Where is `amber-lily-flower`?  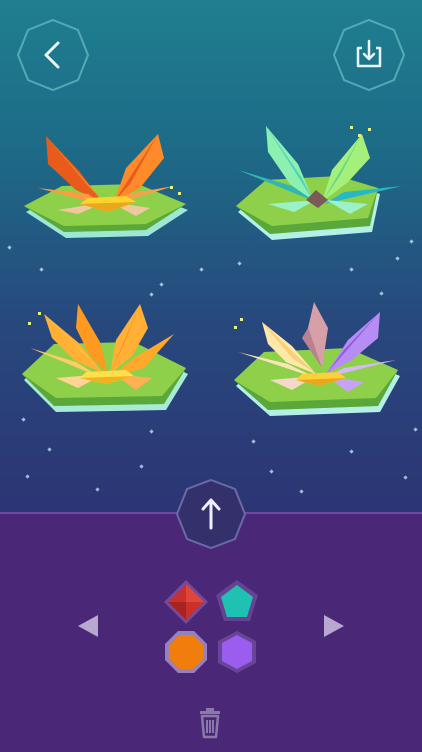
amber-lily-flower is located at coordinates (104, 359).